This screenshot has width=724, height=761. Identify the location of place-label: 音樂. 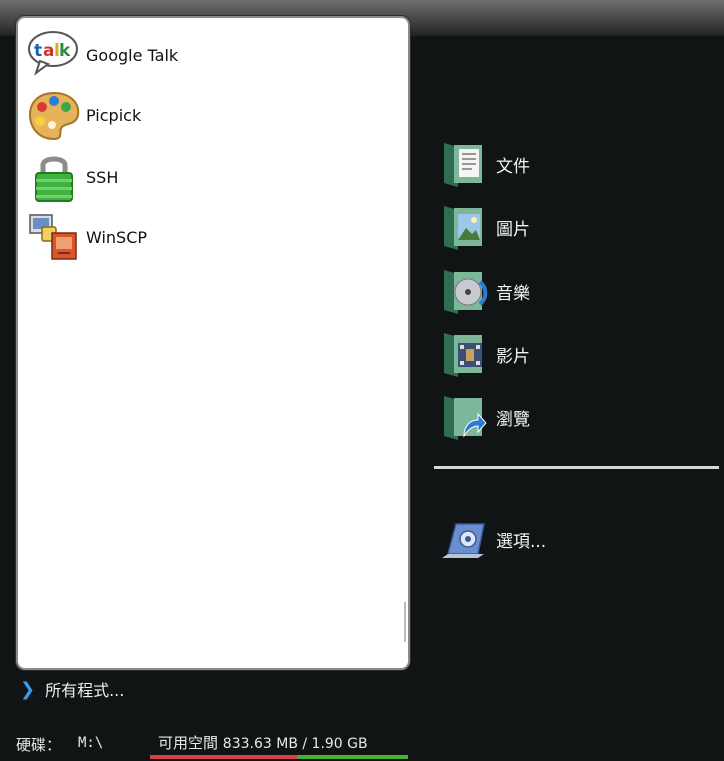
(513, 293).